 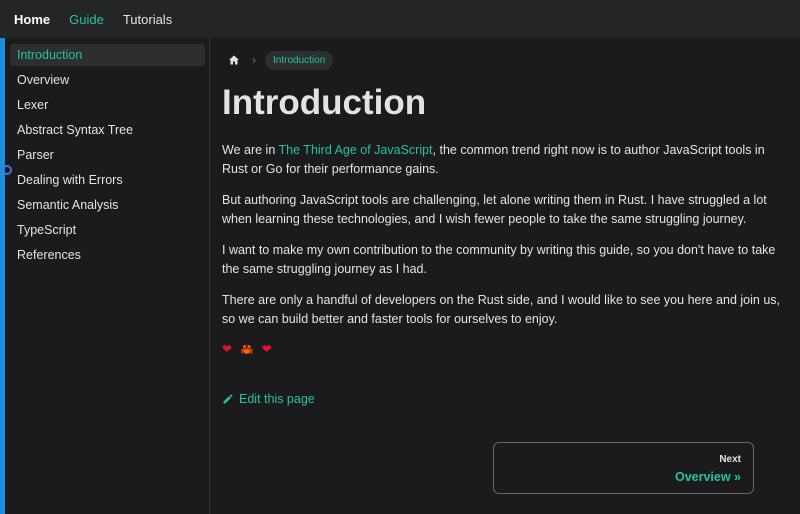 I want to click on nav-guide-link: Guide, so click(x=86, y=19).